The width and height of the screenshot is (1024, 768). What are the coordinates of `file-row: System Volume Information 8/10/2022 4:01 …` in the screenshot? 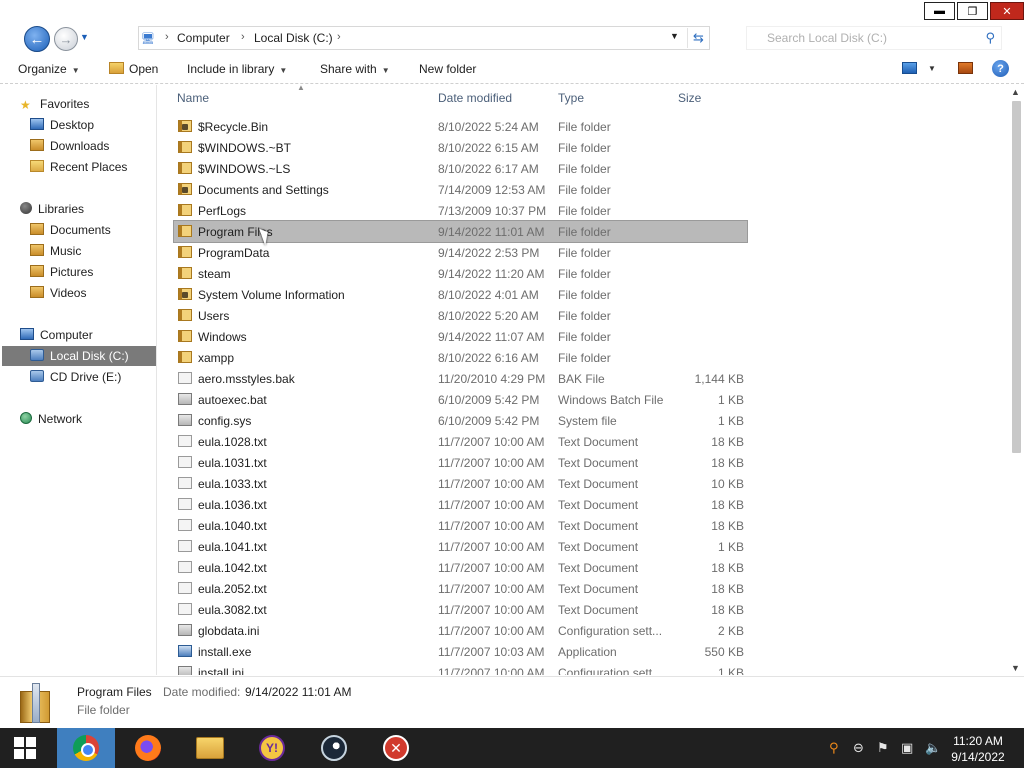 It's located at (460, 294).